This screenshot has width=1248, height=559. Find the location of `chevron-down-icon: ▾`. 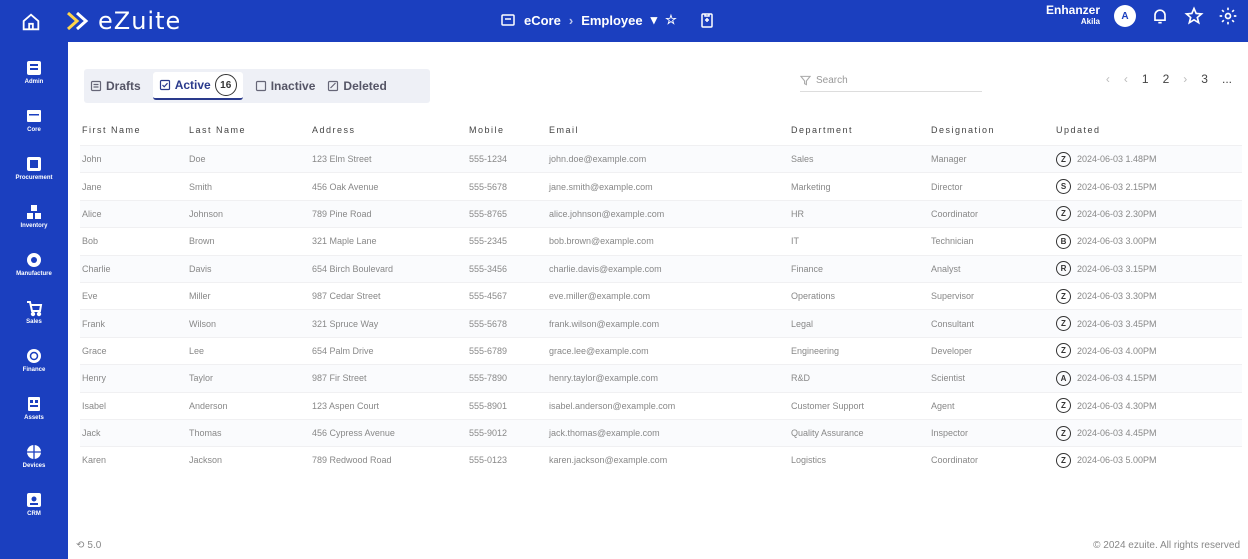

chevron-down-icon: ▾ is located at coordinates (654, 20).